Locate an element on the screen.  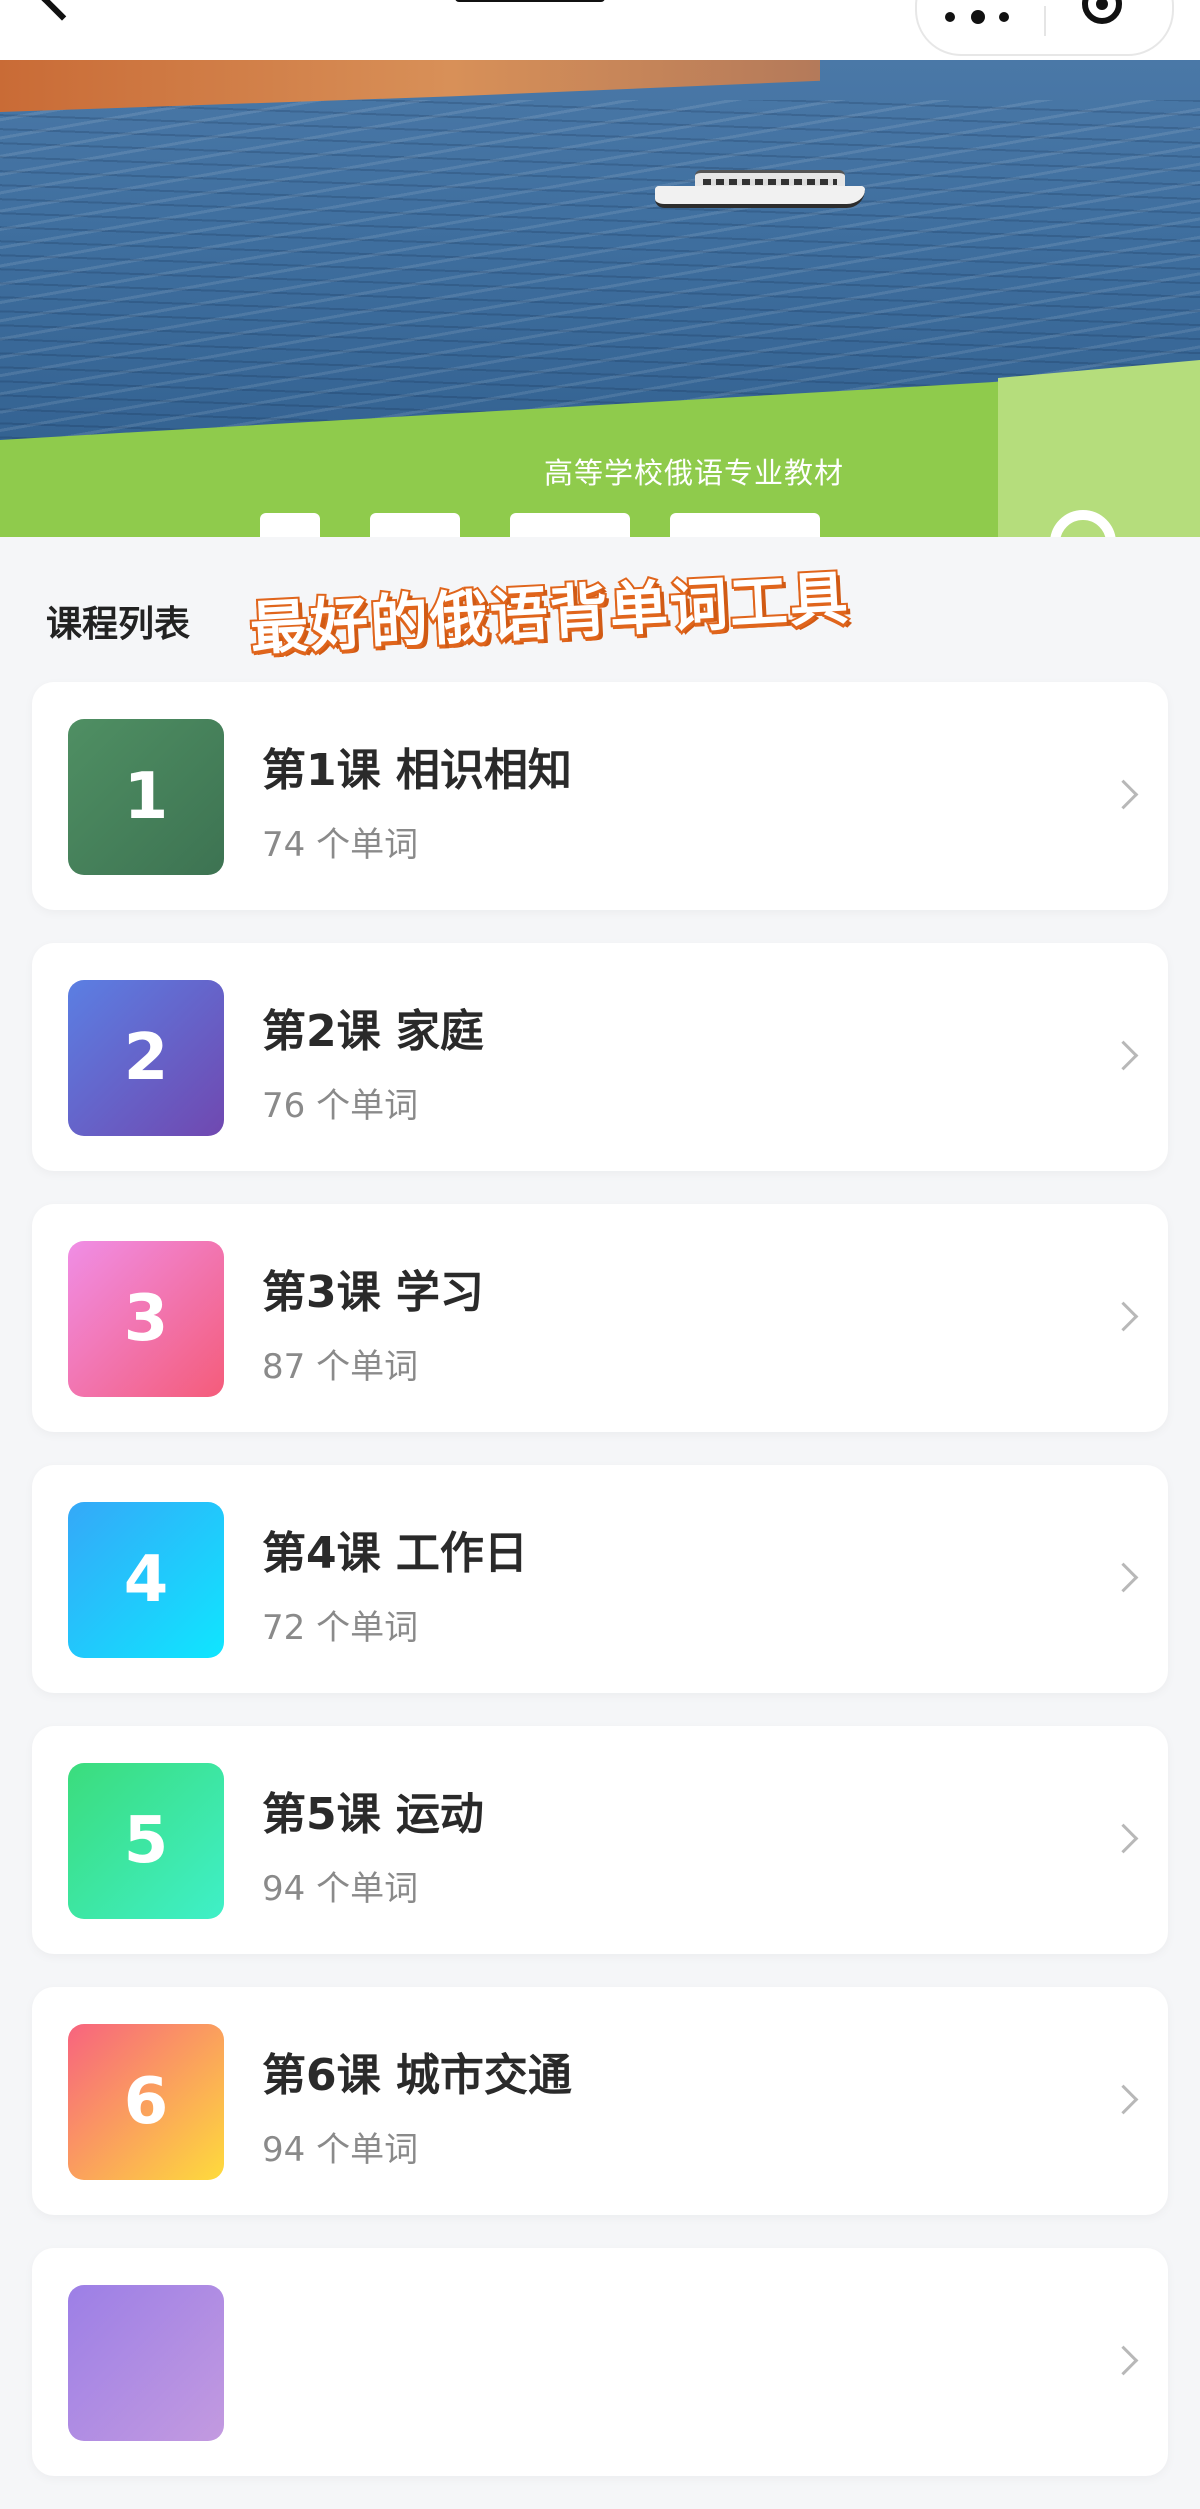
course-card: 1 第1课 相识相知 74 个单词 is located at coordinates (600, 796).